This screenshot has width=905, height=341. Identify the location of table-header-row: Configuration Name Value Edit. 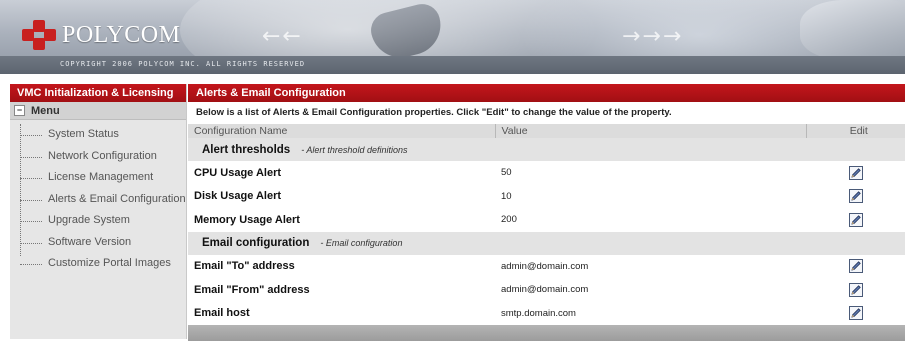
(546, 131).